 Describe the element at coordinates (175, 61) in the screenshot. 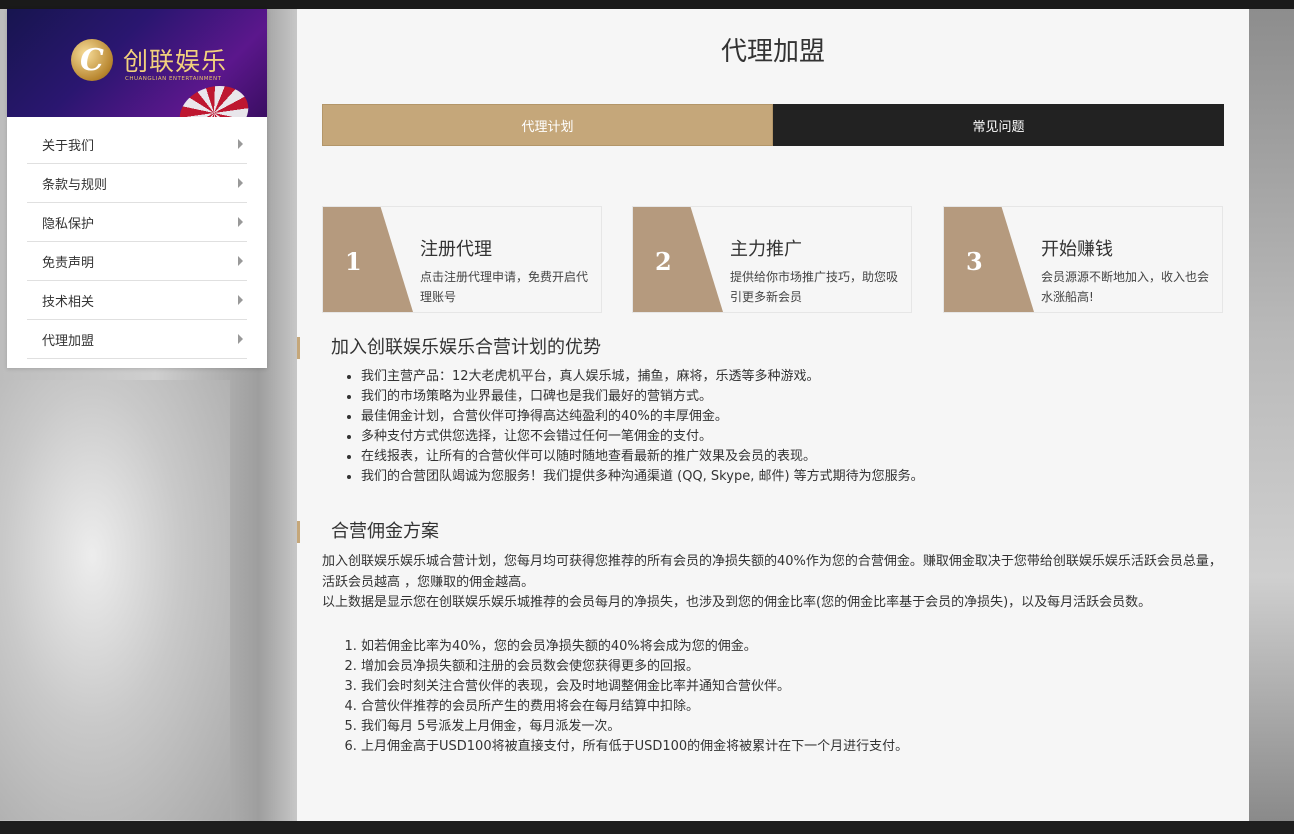

I see `logo-name-cn: 创联娱乐` at that location.